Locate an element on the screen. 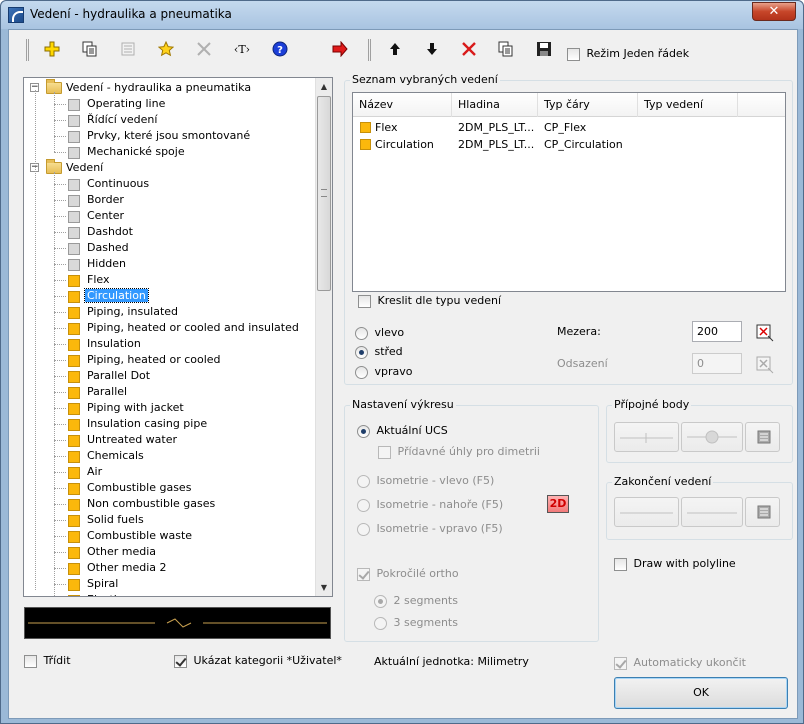  2d-mode-badge: 2D is located at coordinates (558, 504).